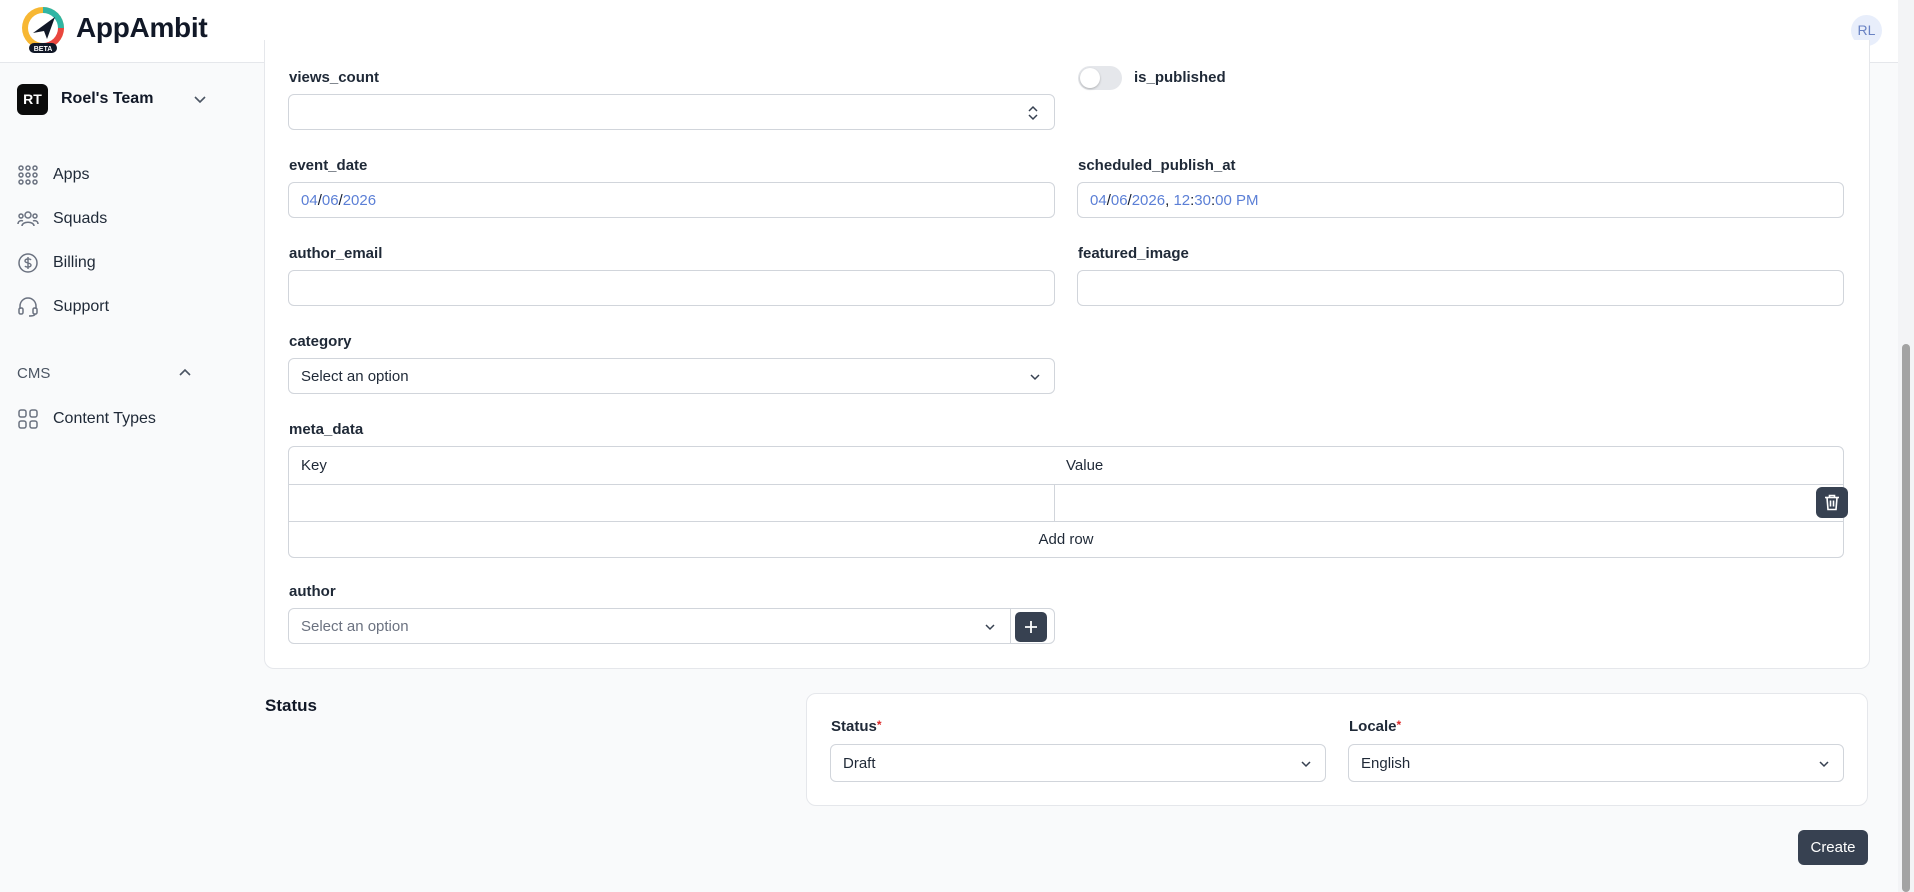 The height and width of the screenshot is (892, 1914). What do you see at coordinates (312, 591) in the screenshot?
I see `author-label: author` at bounding box center [312, 591].